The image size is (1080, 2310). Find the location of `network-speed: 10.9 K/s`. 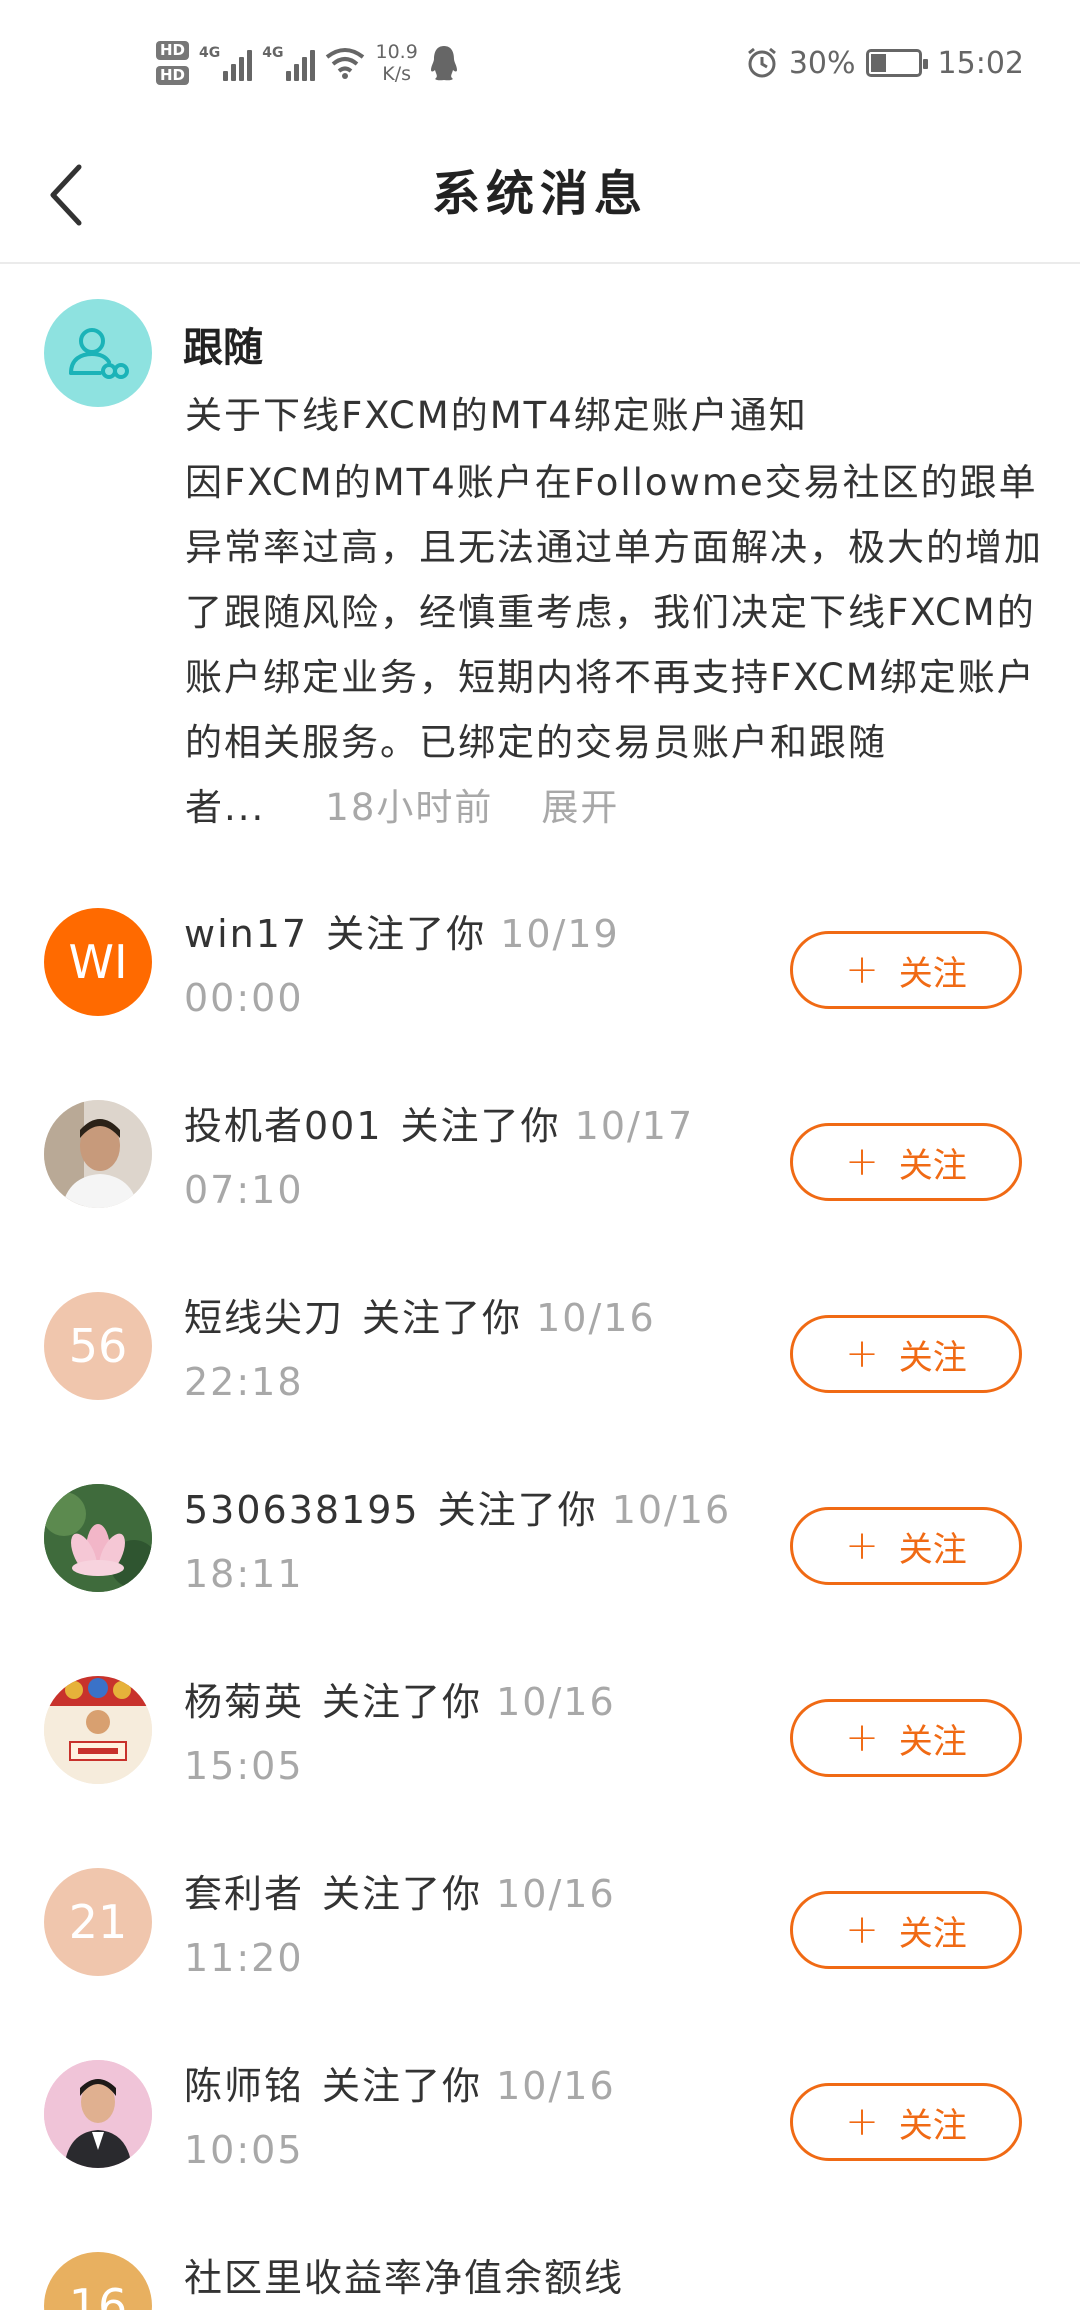

network-speed: 10.9 K/s is located at coordinates (396, 63).